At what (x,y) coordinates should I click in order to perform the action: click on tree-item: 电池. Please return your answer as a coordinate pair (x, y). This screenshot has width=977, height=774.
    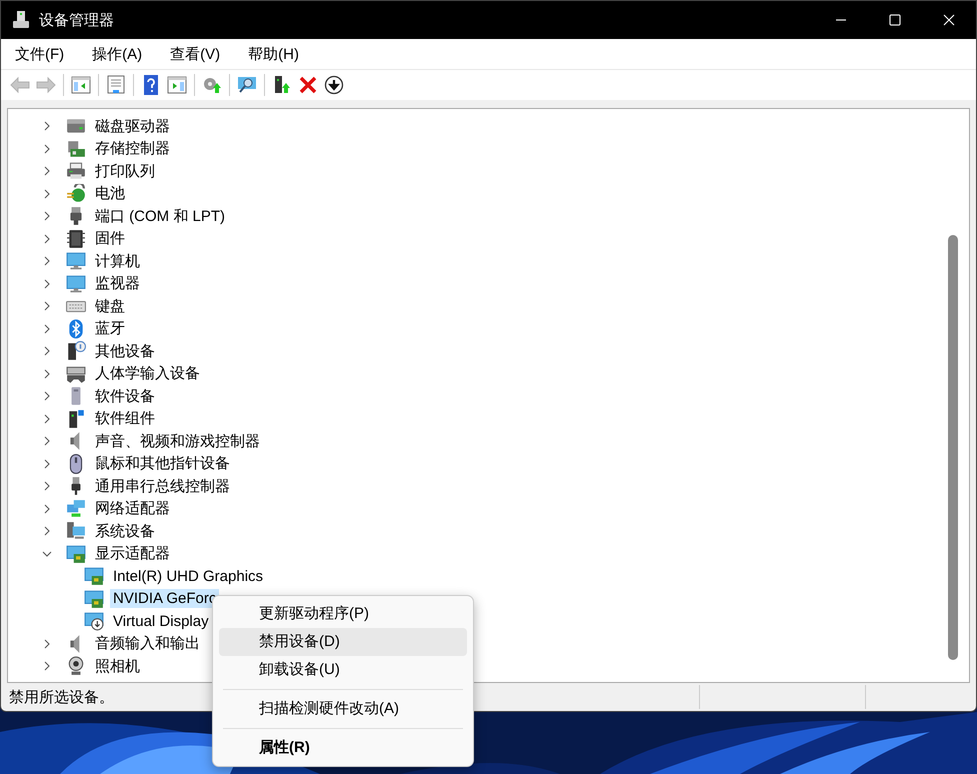
    Looking at the image, I should click on (110, 193).